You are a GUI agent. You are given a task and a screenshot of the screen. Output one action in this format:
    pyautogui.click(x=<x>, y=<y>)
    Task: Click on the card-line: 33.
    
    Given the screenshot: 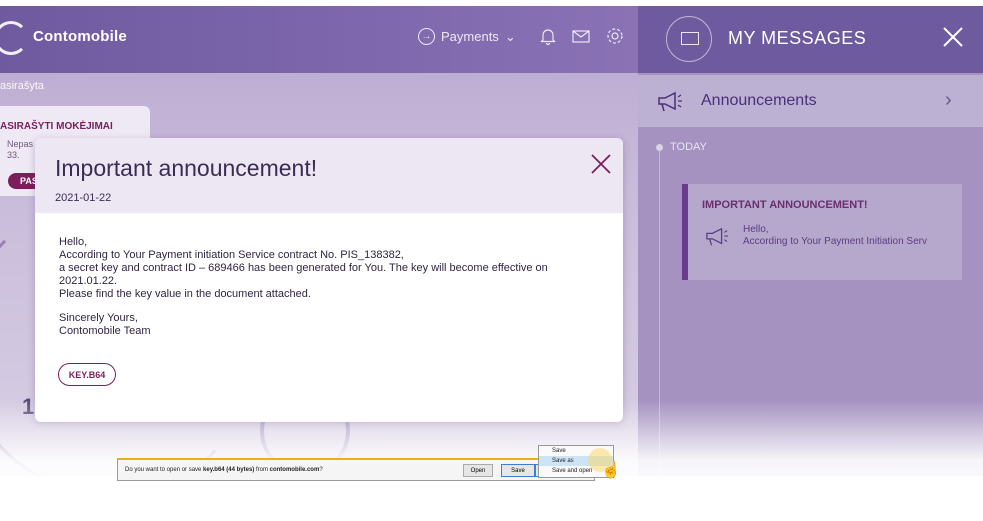 What is the action you would take?
    pyautogui.click(x=13, y=155)
    